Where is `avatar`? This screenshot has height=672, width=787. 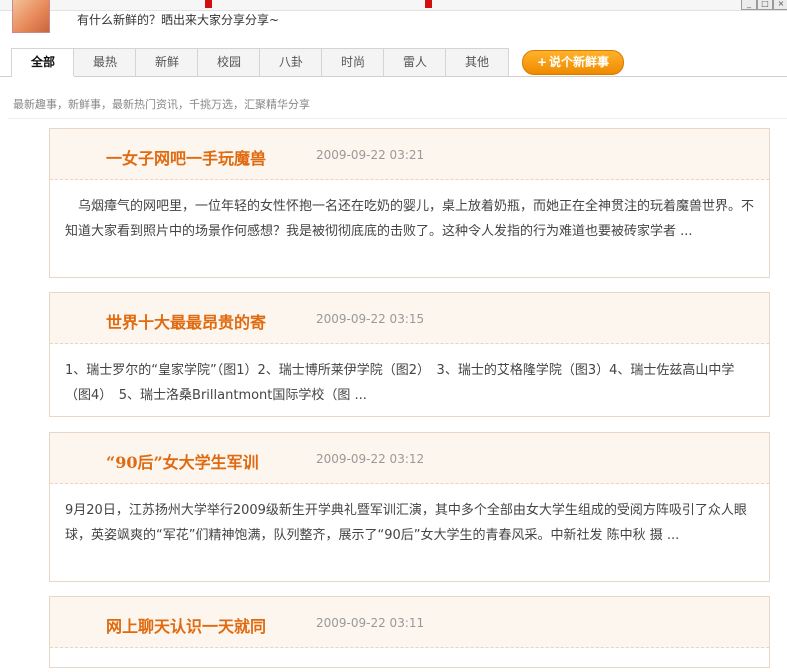 avatar is located at coordinates (31, 16).